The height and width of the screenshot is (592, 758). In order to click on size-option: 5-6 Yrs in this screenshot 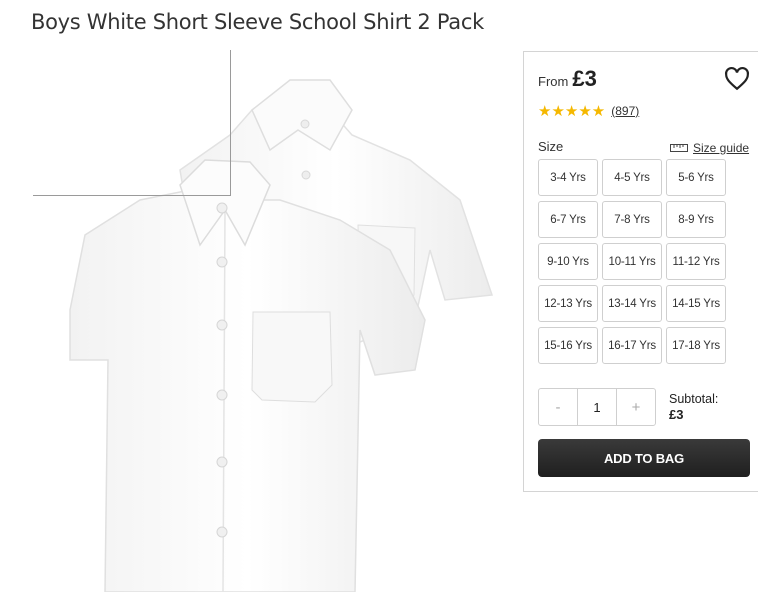, I will do `click(696, 177)`.